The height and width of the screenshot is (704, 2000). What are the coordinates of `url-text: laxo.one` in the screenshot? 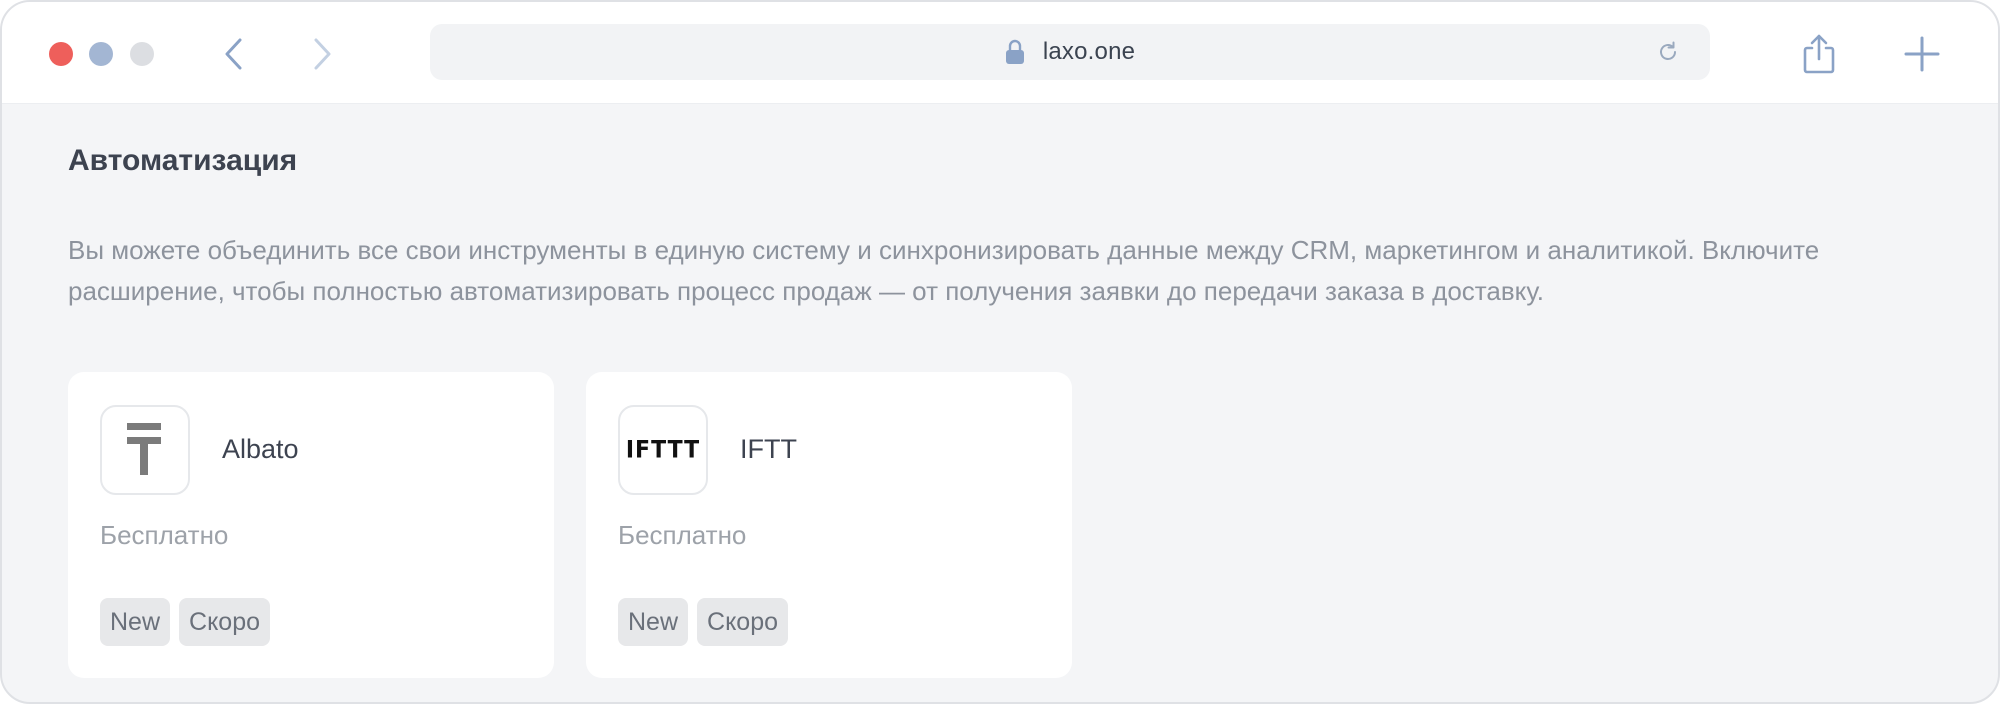 It's located at (1089, 51).